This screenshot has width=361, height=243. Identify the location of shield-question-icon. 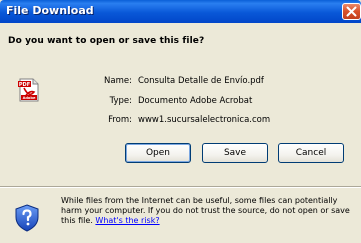
(27, 218).